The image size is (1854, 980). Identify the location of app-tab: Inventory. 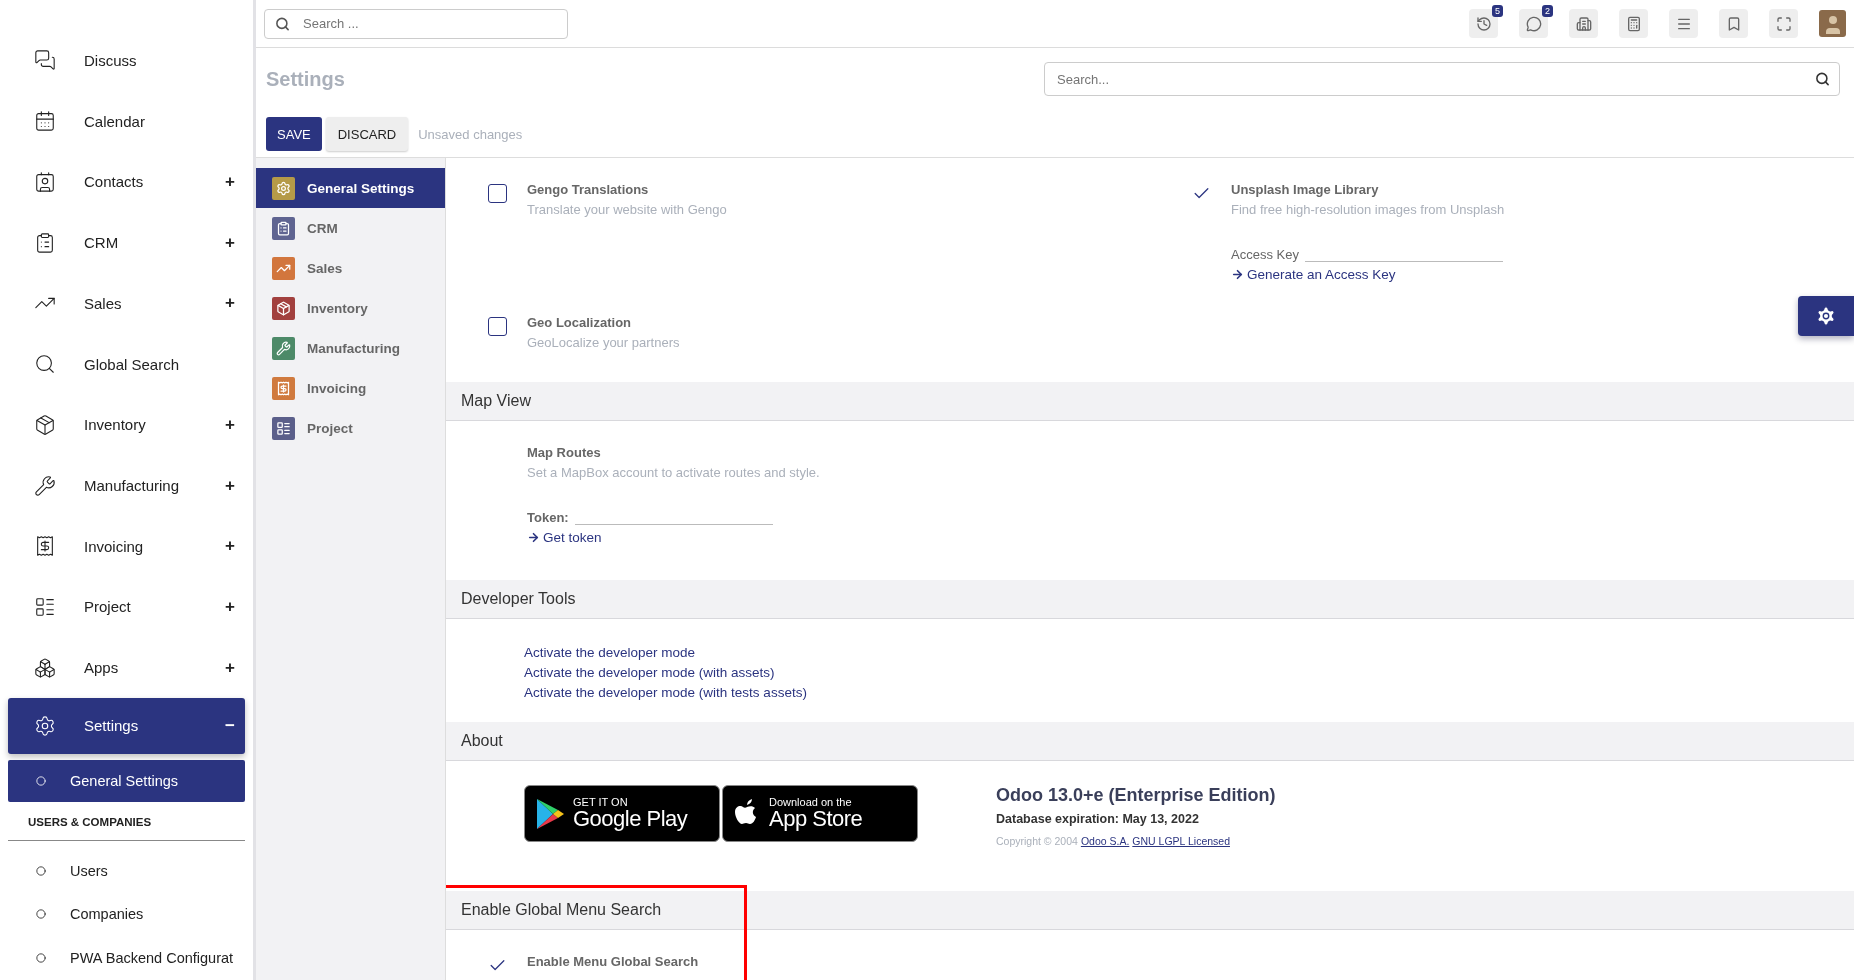
(350, 308).